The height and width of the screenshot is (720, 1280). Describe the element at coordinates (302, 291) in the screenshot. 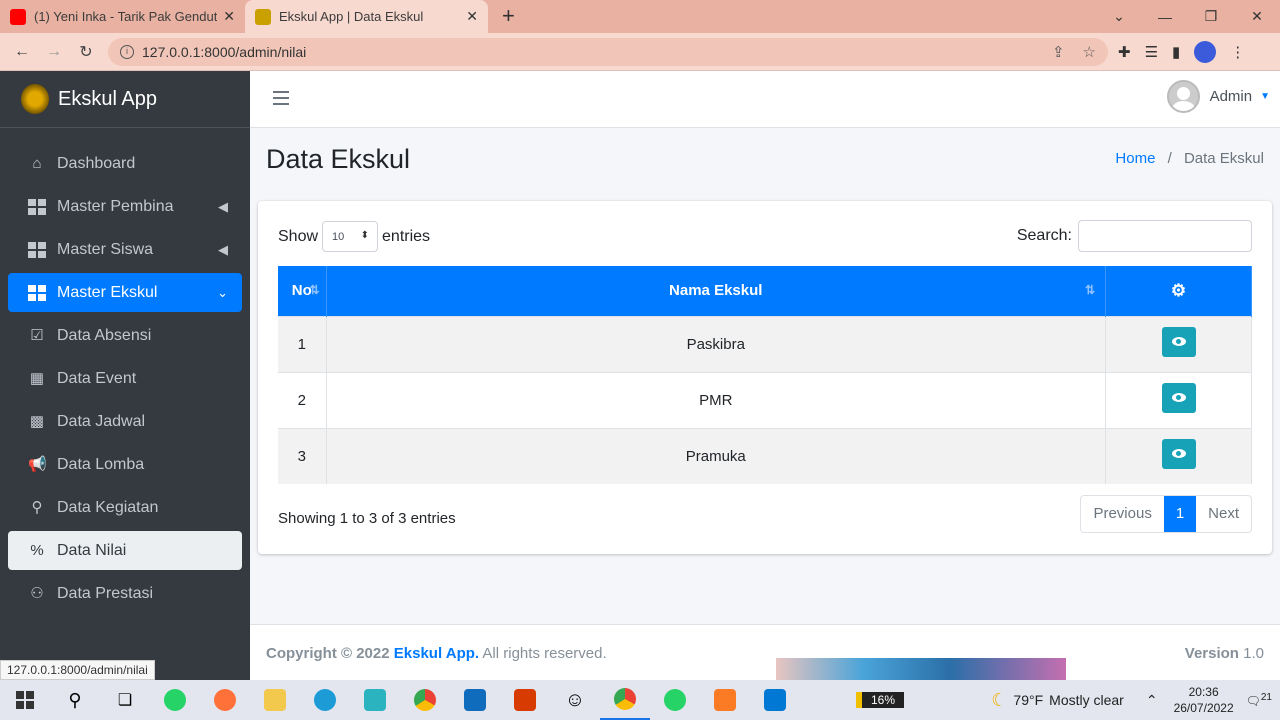

I see `column-header-no: No ⇅` at that location.